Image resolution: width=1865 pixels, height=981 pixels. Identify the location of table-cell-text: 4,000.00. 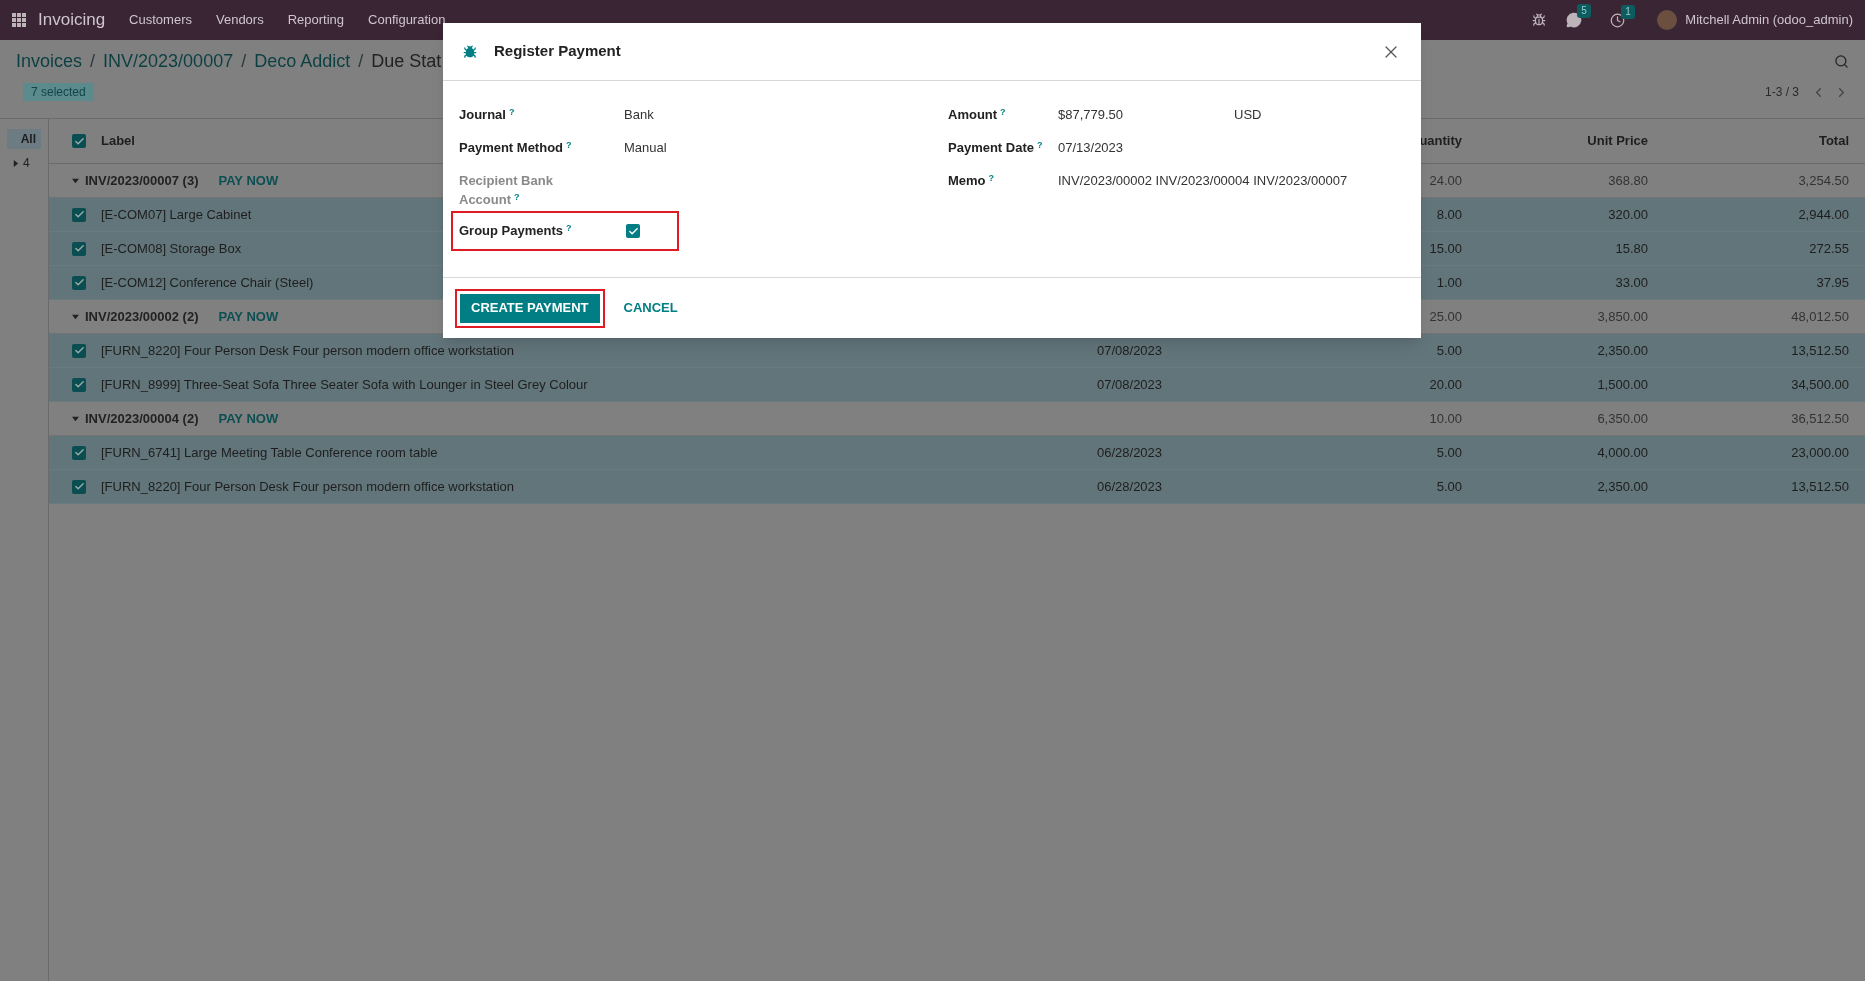
(1622, 452).